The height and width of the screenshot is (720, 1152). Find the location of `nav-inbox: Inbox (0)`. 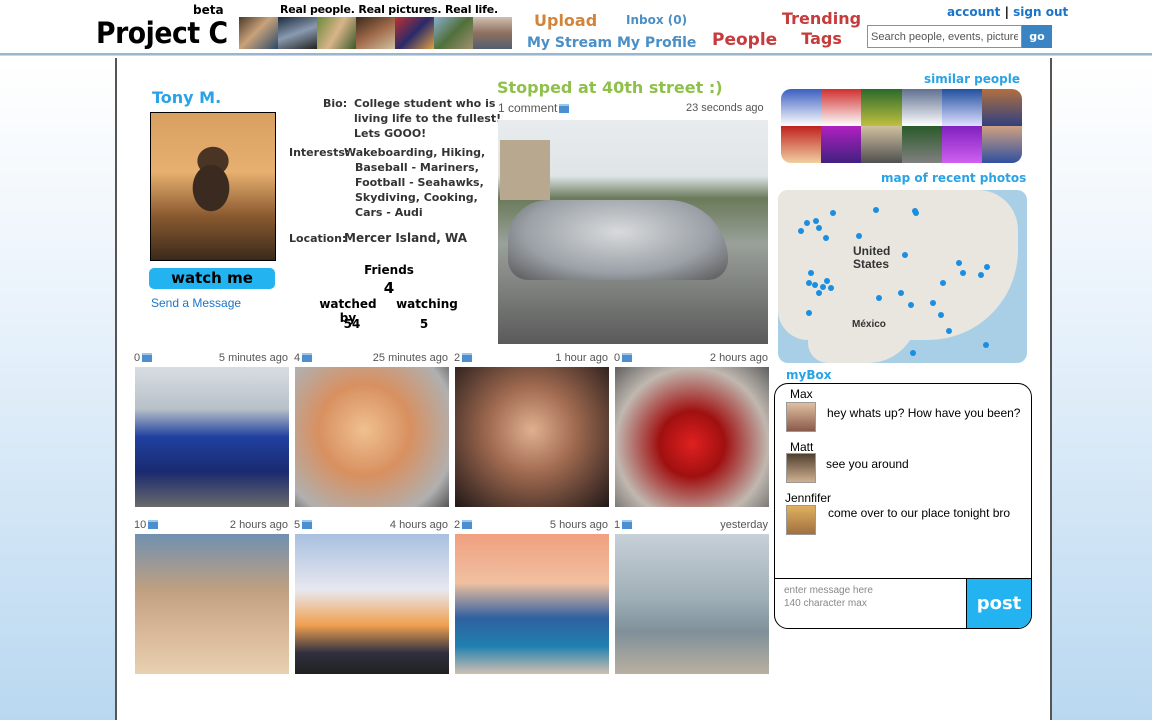

nav-inbox: Inbox (0) is located at coordinates (656, 20).